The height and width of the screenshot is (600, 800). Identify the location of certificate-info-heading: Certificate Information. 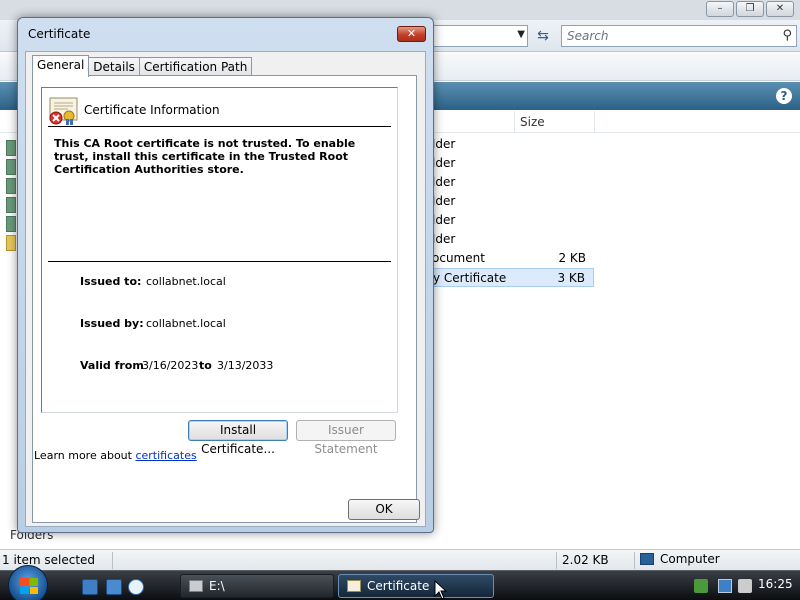
(152, 110).